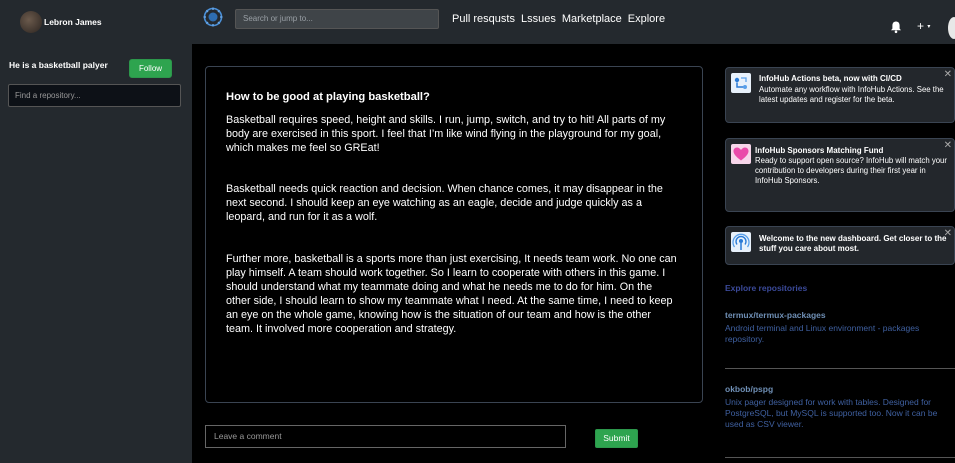 This screenshot has width=955, height=463. I want to click on username: Lebron James, so click(73, 22).